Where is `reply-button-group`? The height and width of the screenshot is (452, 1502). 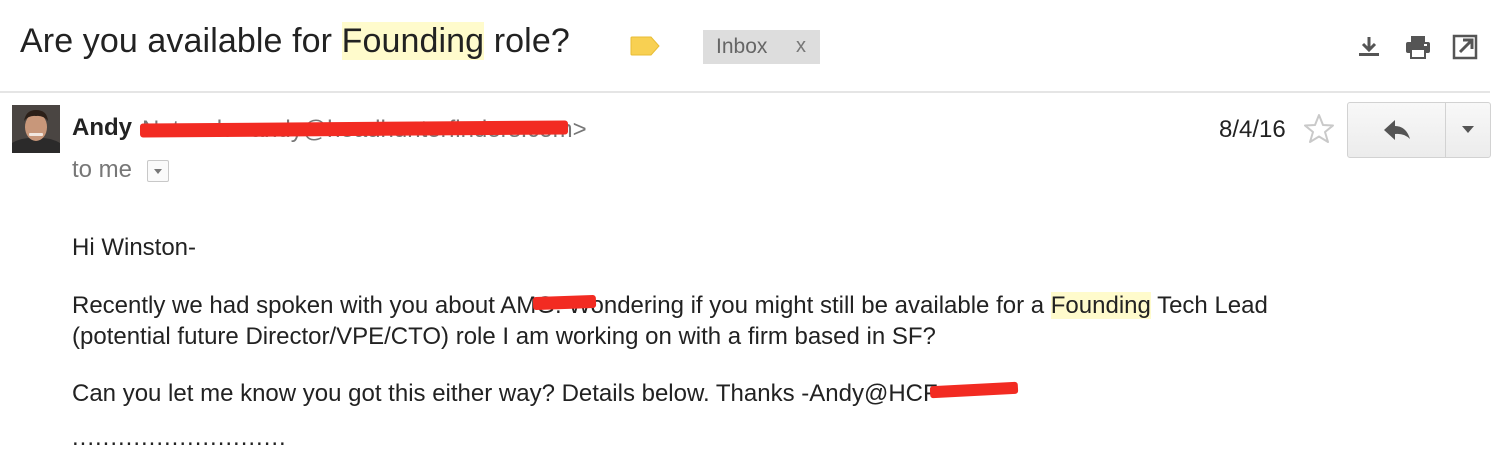 reply-button-group is located at coordinates (1419, 130).